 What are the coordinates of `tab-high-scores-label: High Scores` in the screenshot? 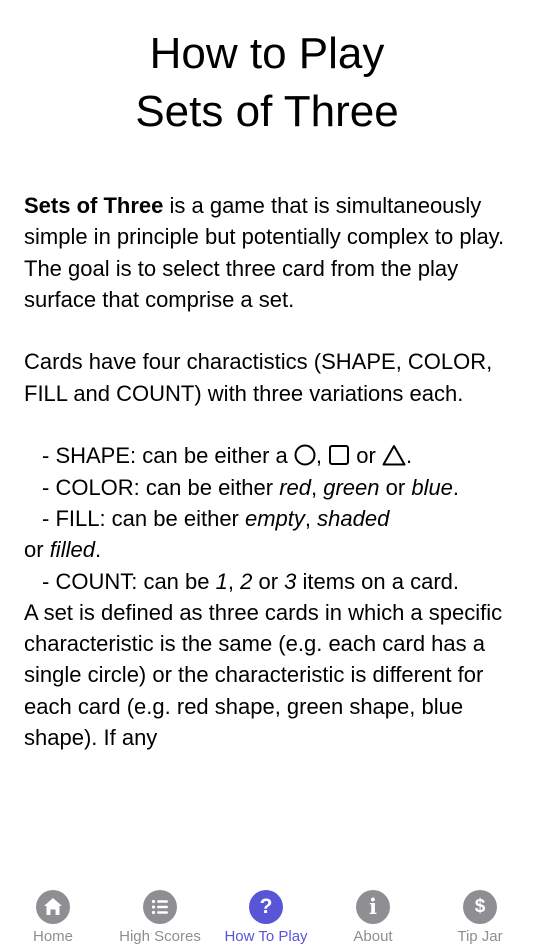 It's located at (160, 936).